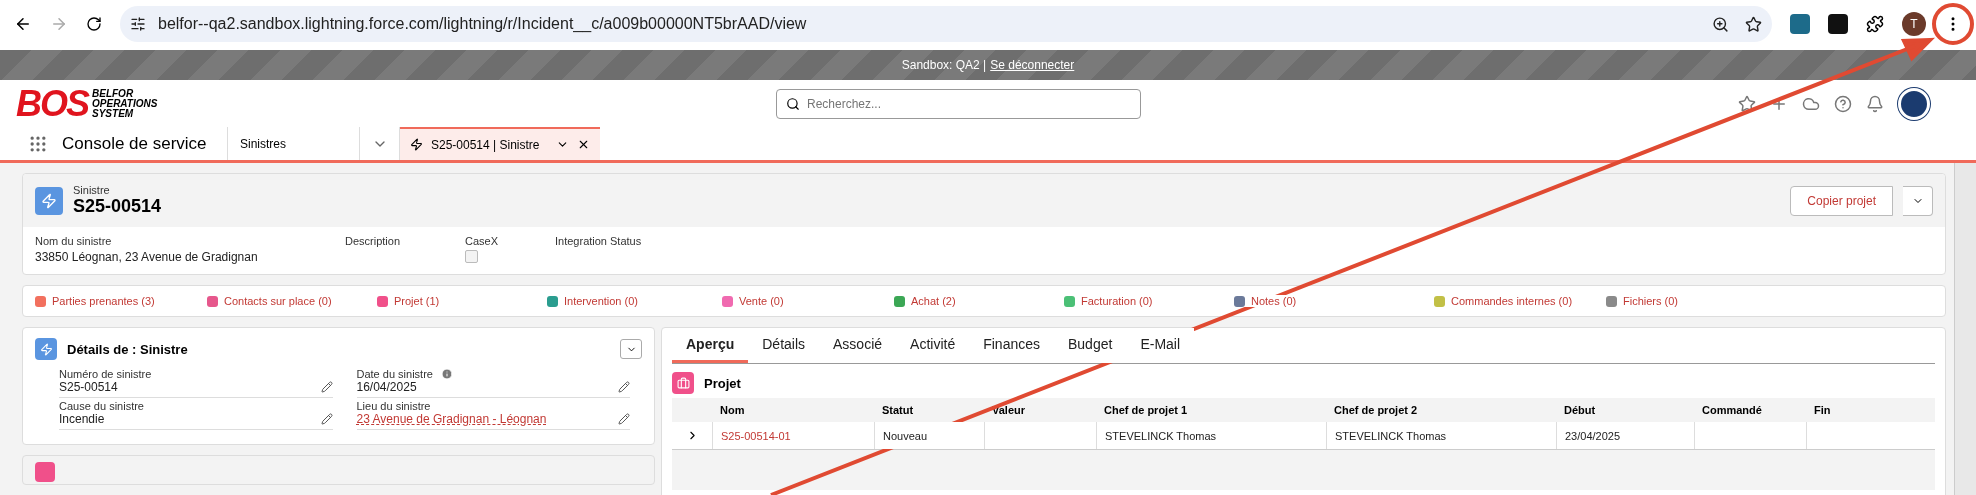 The width and height of the screenshot is (1976, 495). What do you see at coordinates (138, 24) in the screenshot?
I see `site-settings-icon` at bounding box center [138, 24].